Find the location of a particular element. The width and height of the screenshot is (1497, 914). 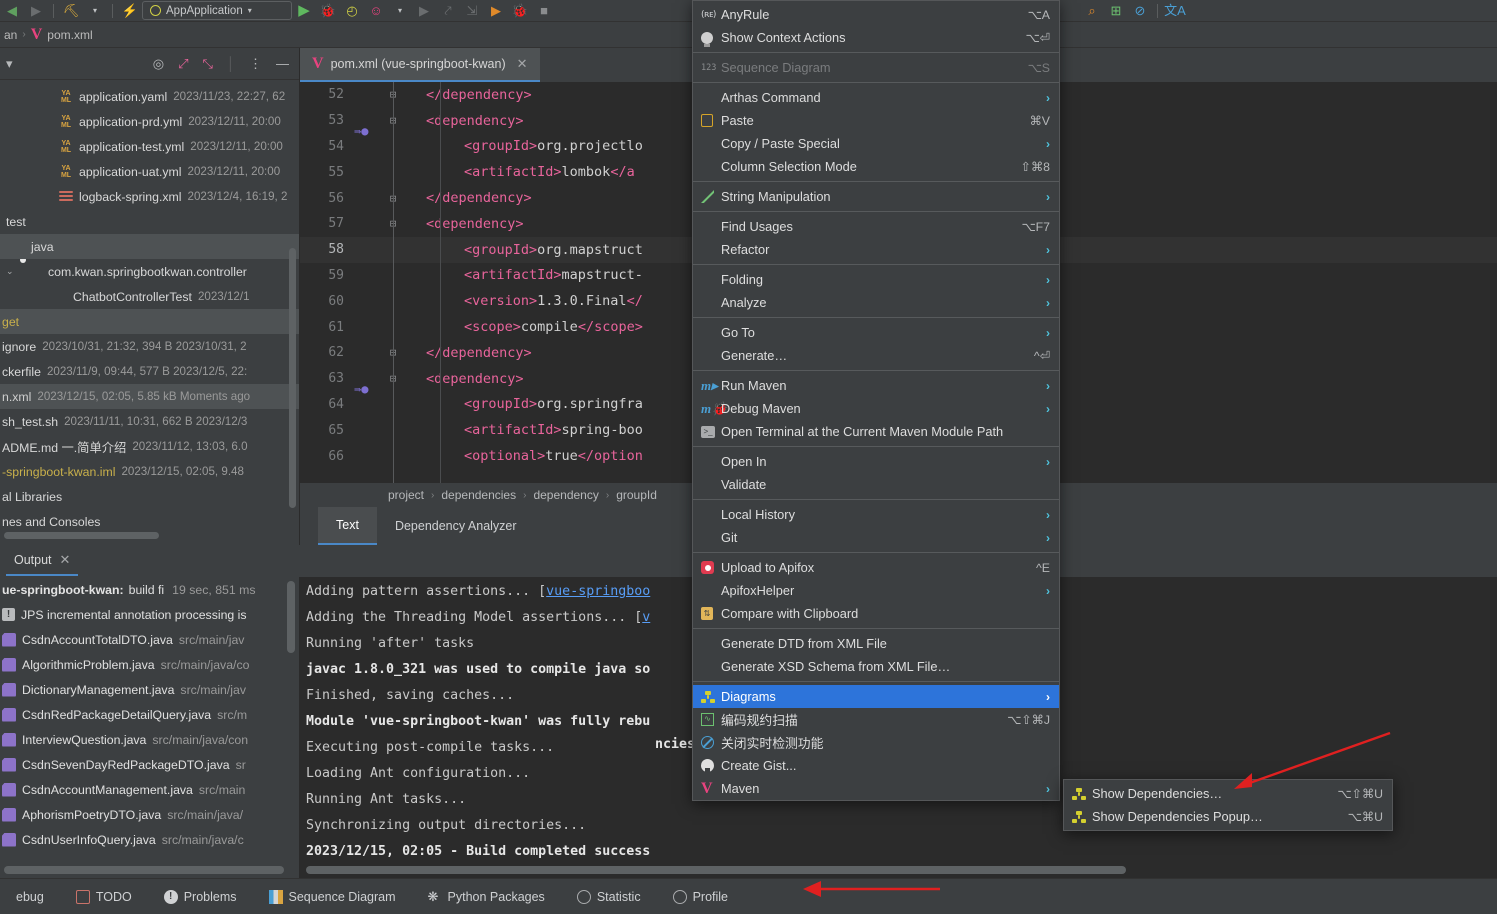

breadcrumb-item-groupid: groupId is located at coordinates (636, 495).